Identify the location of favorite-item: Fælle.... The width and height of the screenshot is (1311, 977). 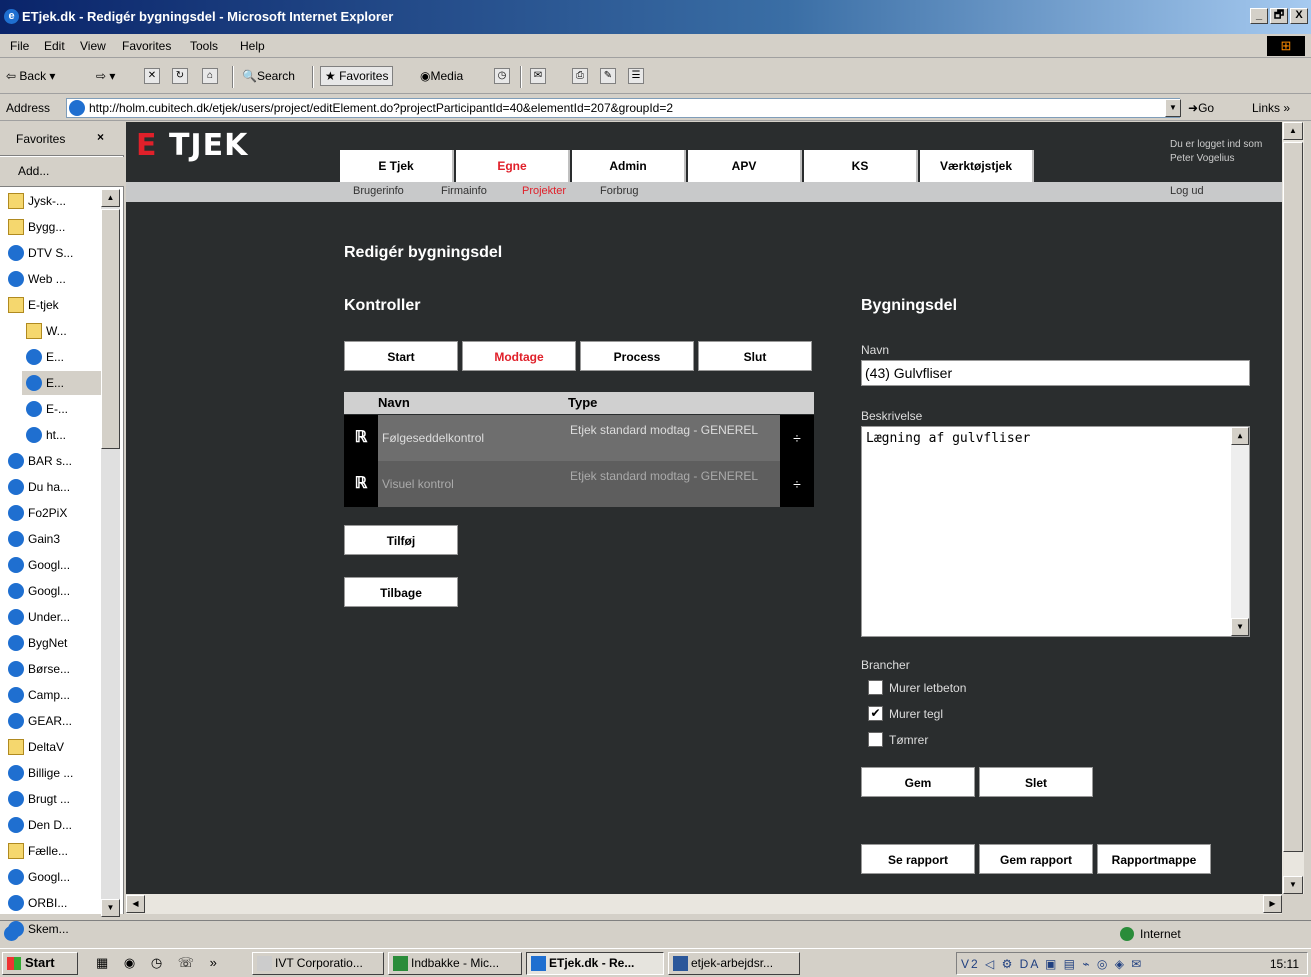
(54, 851).